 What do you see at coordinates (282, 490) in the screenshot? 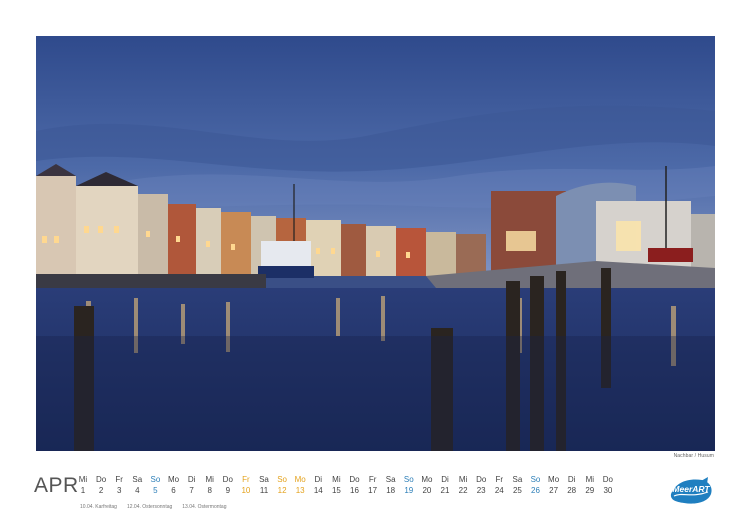
I see `day-number: 12` at bounding box center [282, 490].